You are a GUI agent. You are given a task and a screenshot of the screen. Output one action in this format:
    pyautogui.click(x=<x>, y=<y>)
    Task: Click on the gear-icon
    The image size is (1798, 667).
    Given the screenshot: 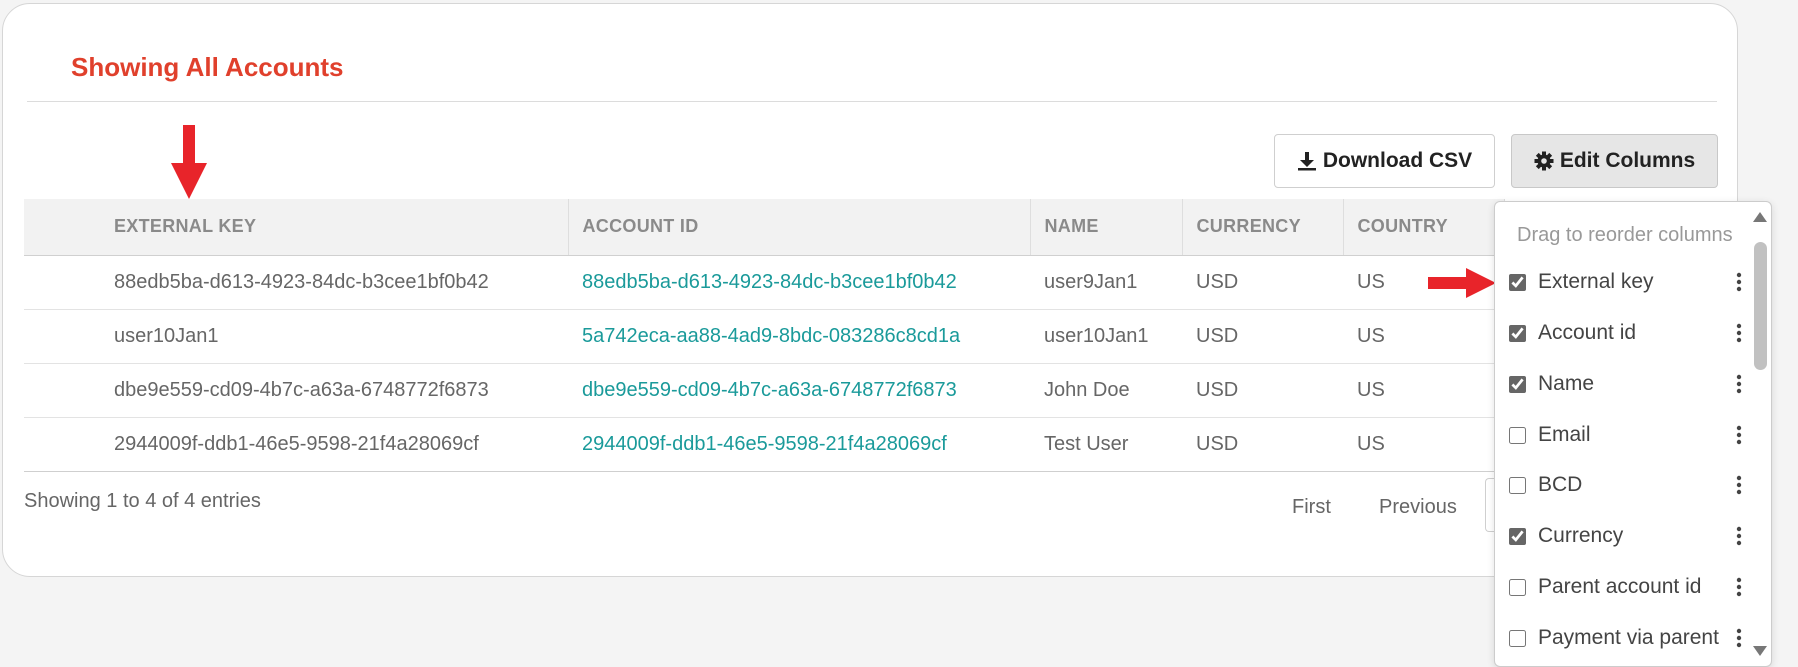 What is the action you would take?
    pyautogui.click(x=1544, y=161)
    